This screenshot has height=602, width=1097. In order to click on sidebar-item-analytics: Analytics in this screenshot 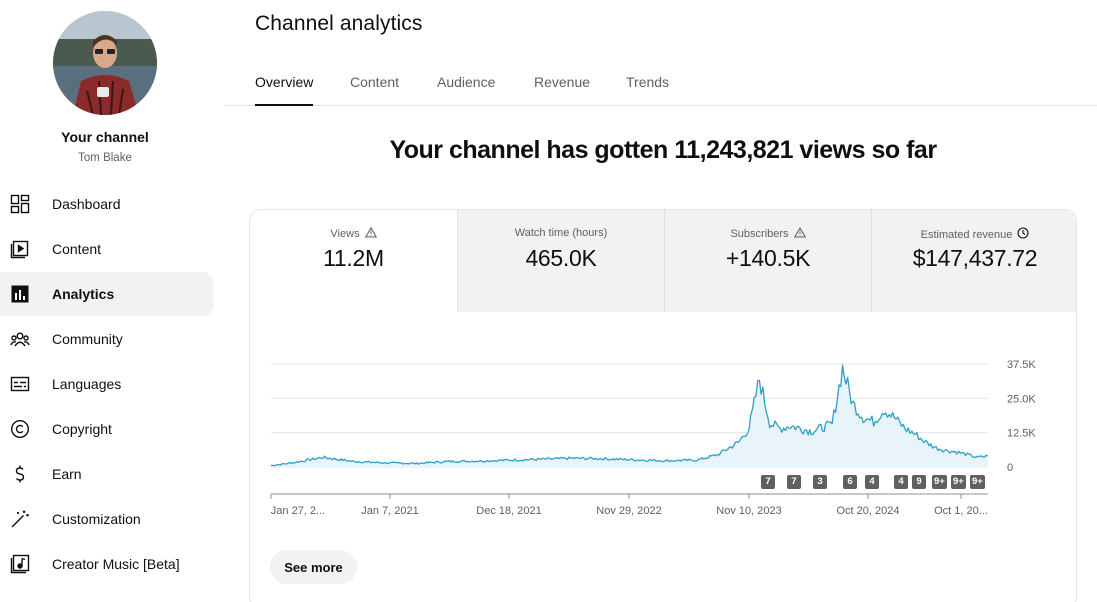, I will do `click(106, 294)`.